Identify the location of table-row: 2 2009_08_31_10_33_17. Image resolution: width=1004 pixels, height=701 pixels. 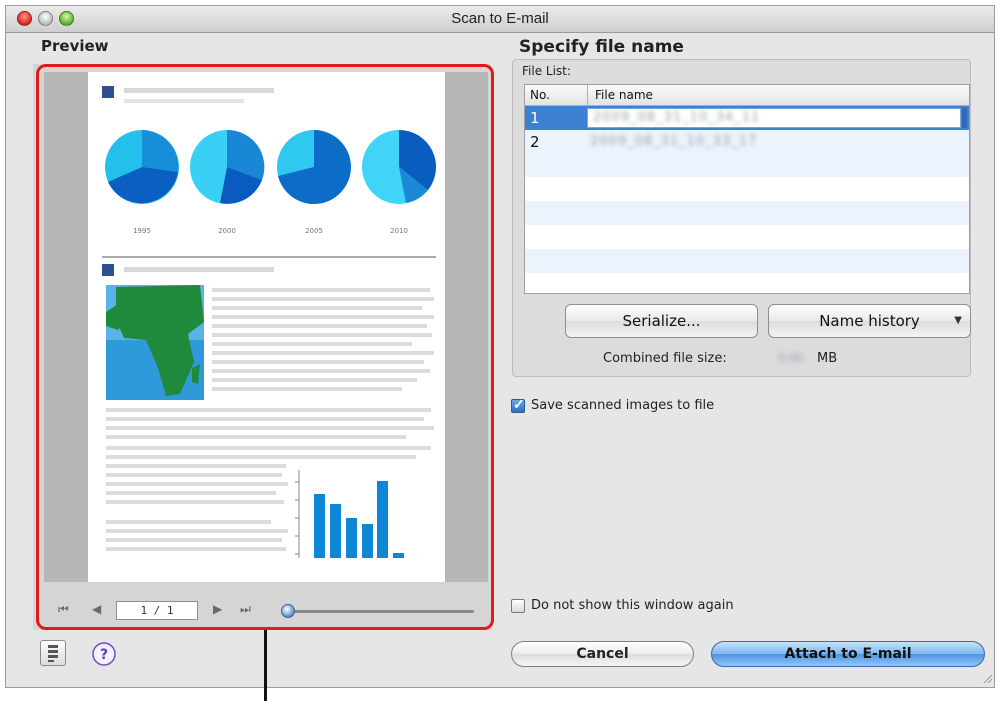
(747, 142).